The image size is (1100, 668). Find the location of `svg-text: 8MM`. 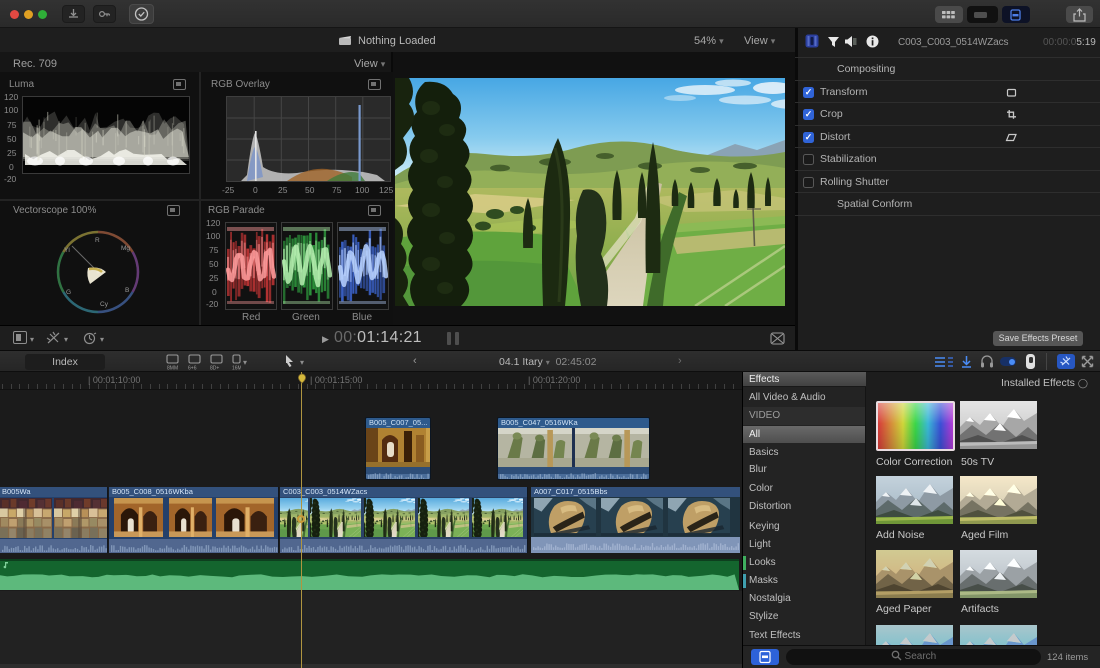

svg-text: 8MM is located at coordinates (172, 368).